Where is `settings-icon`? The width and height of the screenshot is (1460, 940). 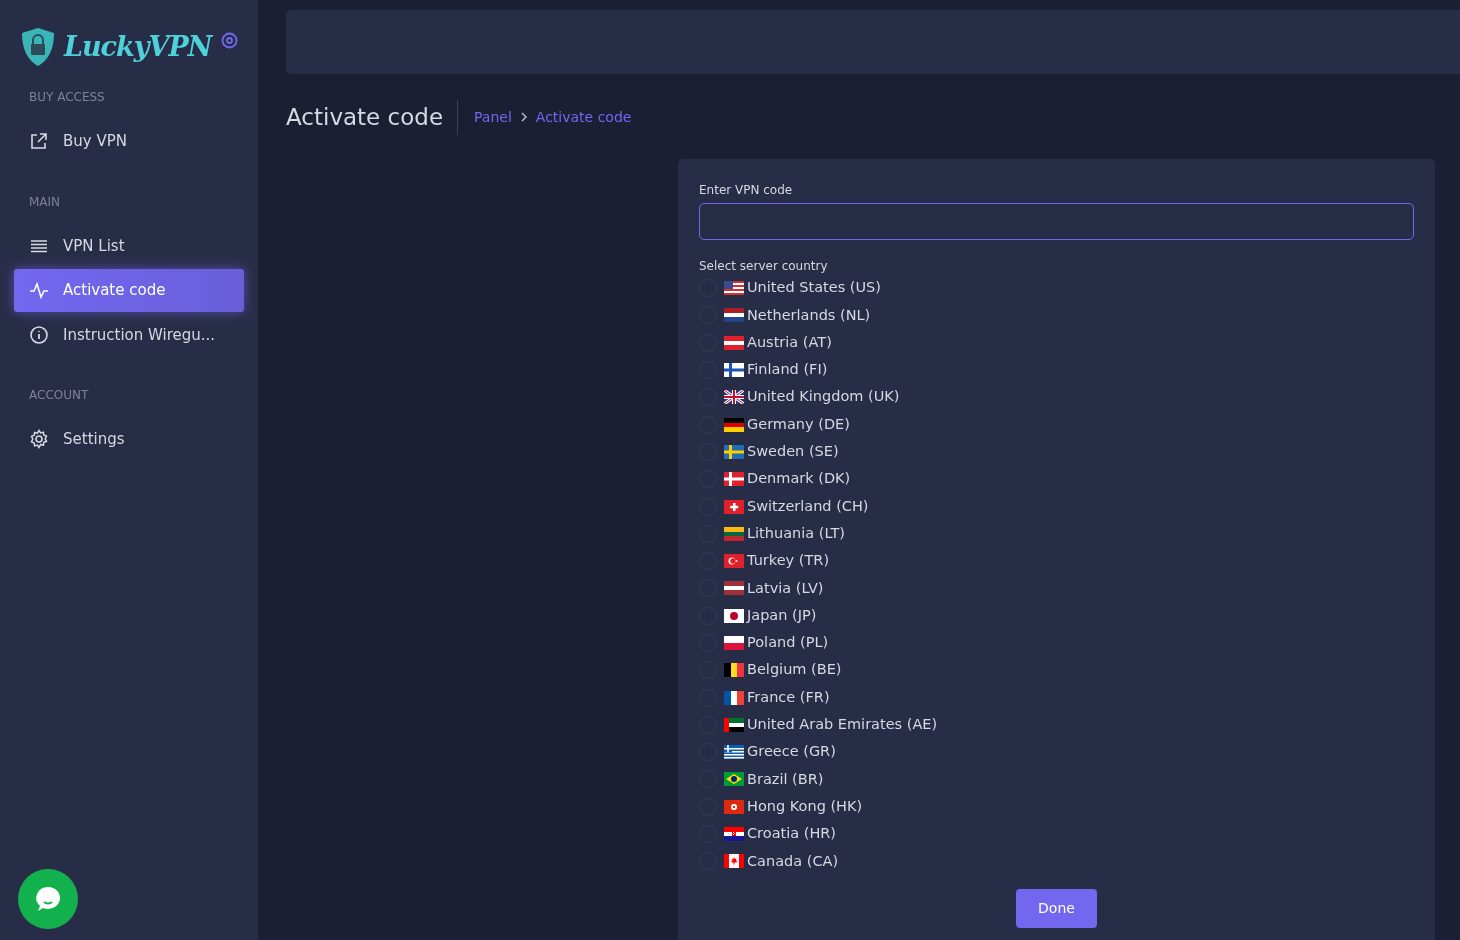 settings-icon is located at coordinates (39, 439).